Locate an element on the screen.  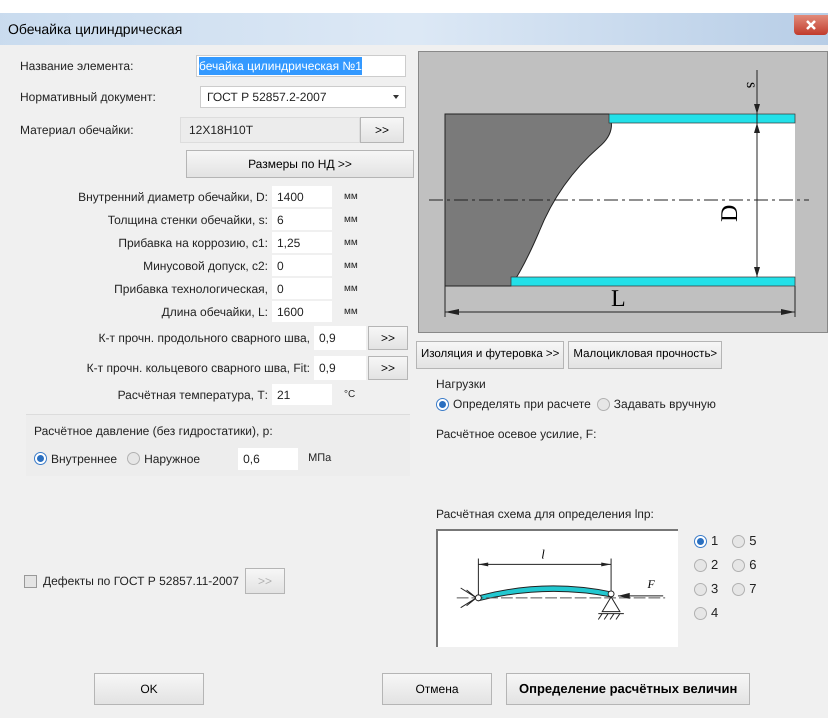
length-label: L is located at coordinates (618, 299).